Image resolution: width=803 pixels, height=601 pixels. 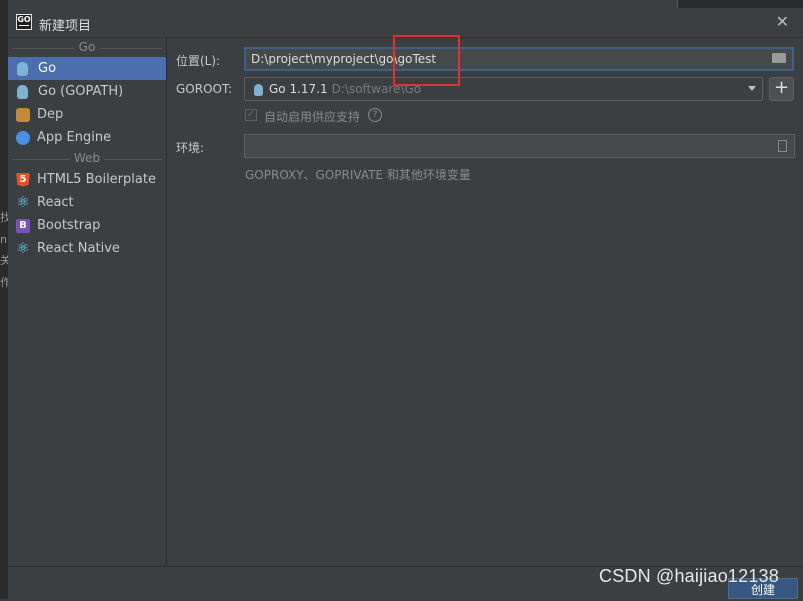 What do you see at coordinates (519, 146) in the screenshot?
I see `environment-input` at bounding box center [519, 146].